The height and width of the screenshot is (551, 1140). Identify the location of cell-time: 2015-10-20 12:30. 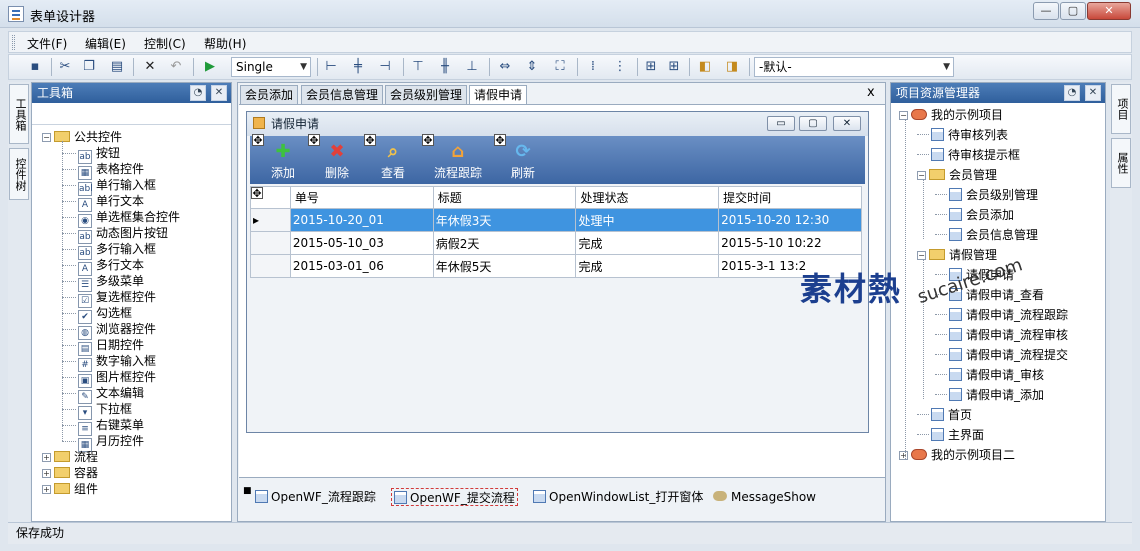
(790, 220).